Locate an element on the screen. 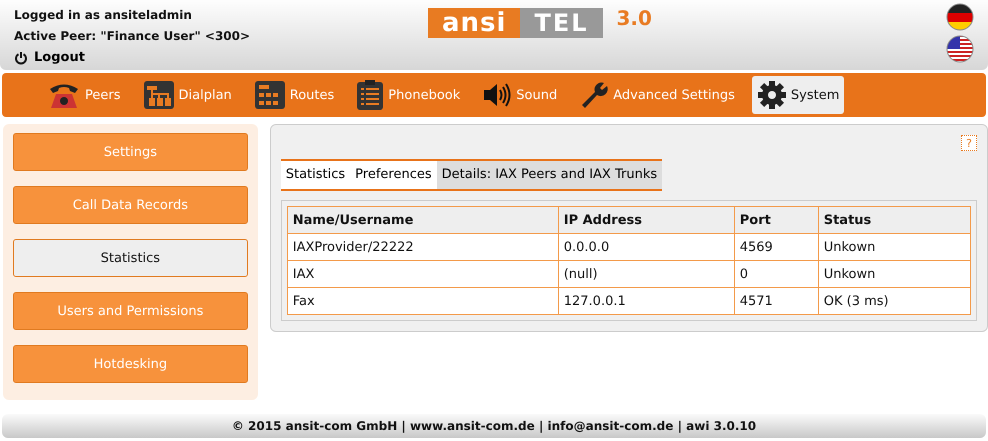 The height and width of the screenshot is (441, 988). active-peer: Active Peer: "Finance User" <300> is located at coordinates (133, 36).